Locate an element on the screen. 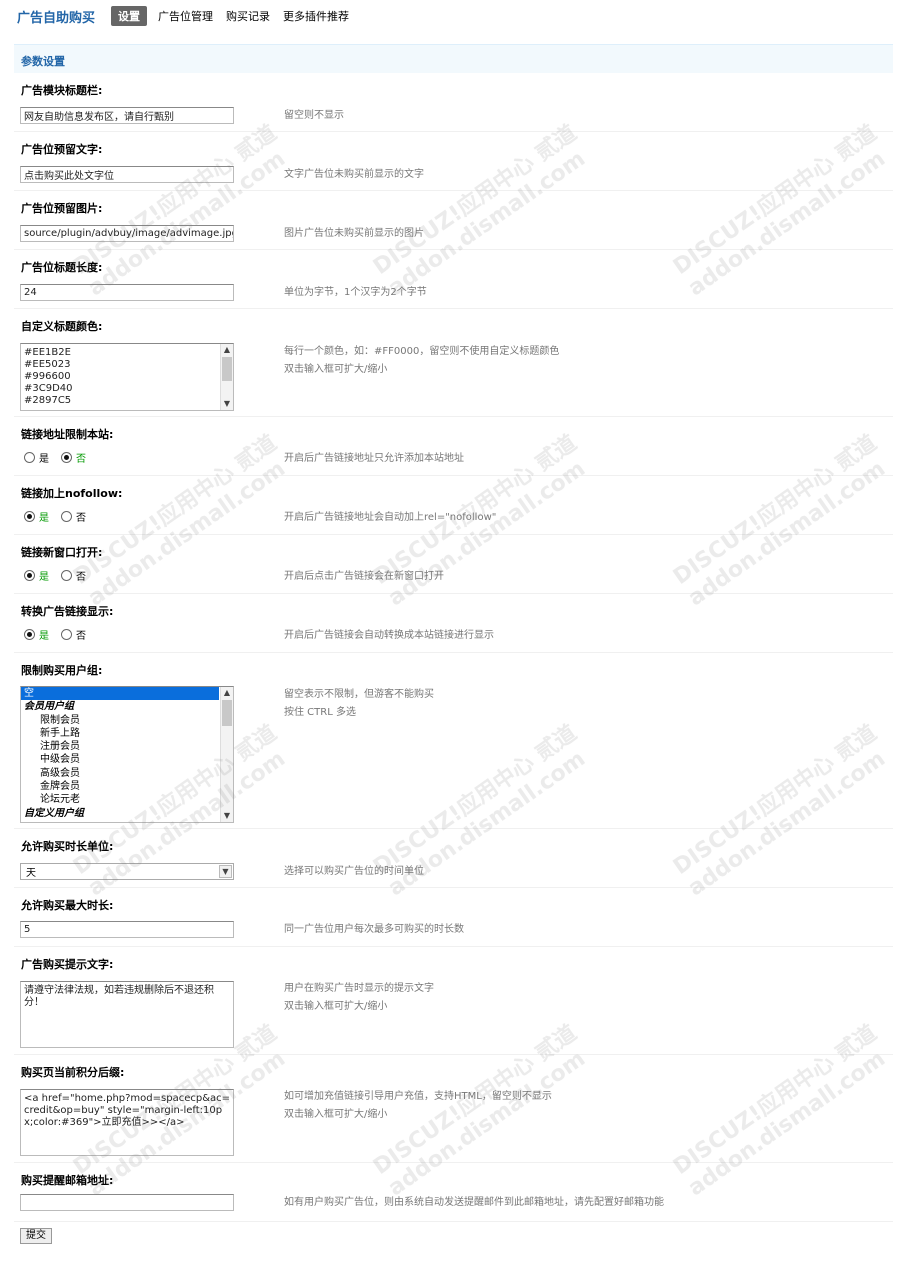  row-reserved-text: 广告位预留文字: 点击购买此处文字位 文字广告位未购买前显示的文字 is located at coordinates (453, 162).